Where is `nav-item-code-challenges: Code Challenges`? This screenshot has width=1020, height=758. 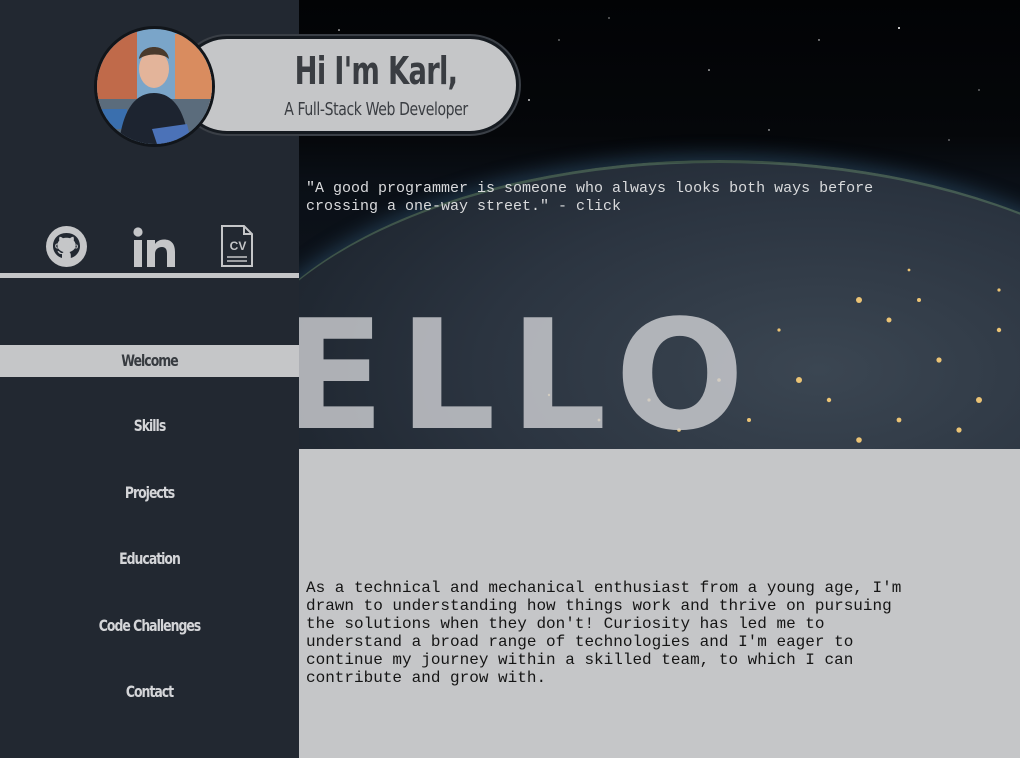
nav-item-code-challenges: Code Challenges is located at coordinates (149, 626).